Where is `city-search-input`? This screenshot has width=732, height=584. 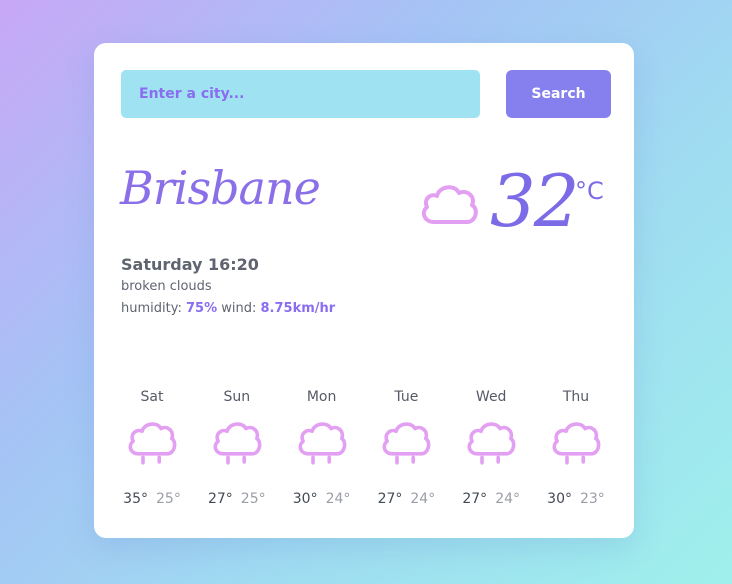 city-search-input is located at coordinates (300, 94).